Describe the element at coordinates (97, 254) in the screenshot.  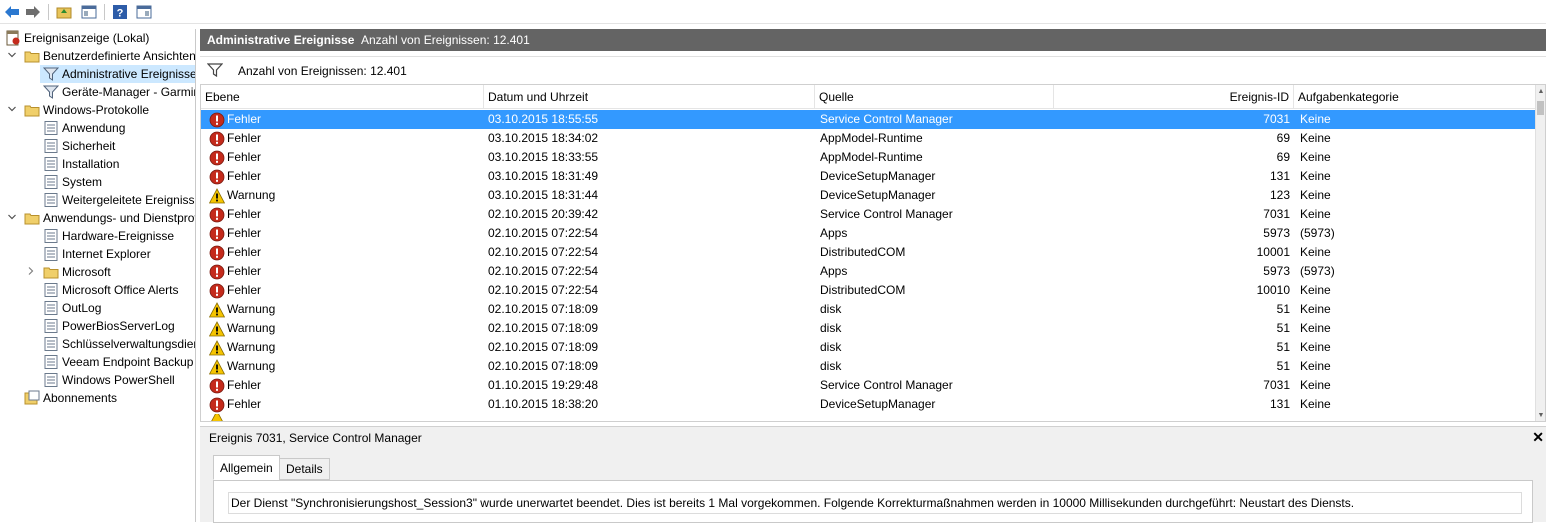
I see `tree-item-internet-explorer: Internet Explorer` at that location.